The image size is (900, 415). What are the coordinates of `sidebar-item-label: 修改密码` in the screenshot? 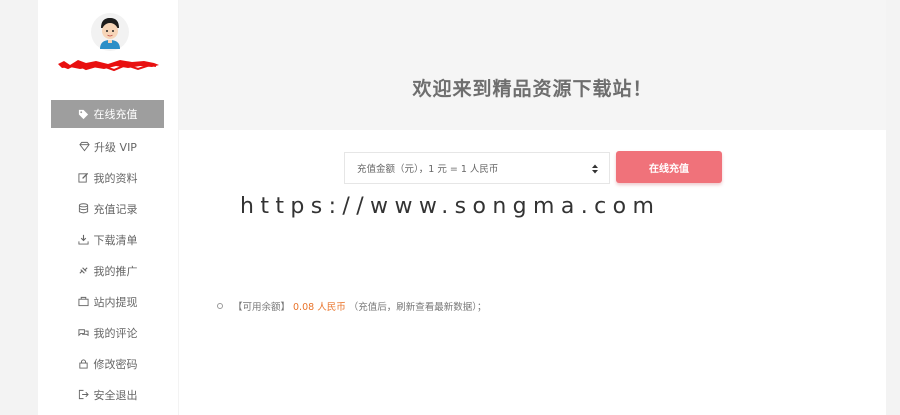 It's located at (115, 364).